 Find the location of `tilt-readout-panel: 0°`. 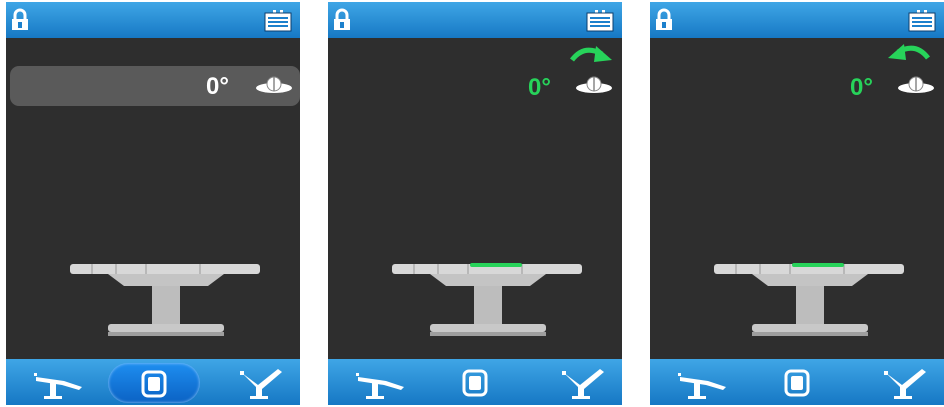

tilt-readout-panel: 0° is located at coordinates (155, 86).